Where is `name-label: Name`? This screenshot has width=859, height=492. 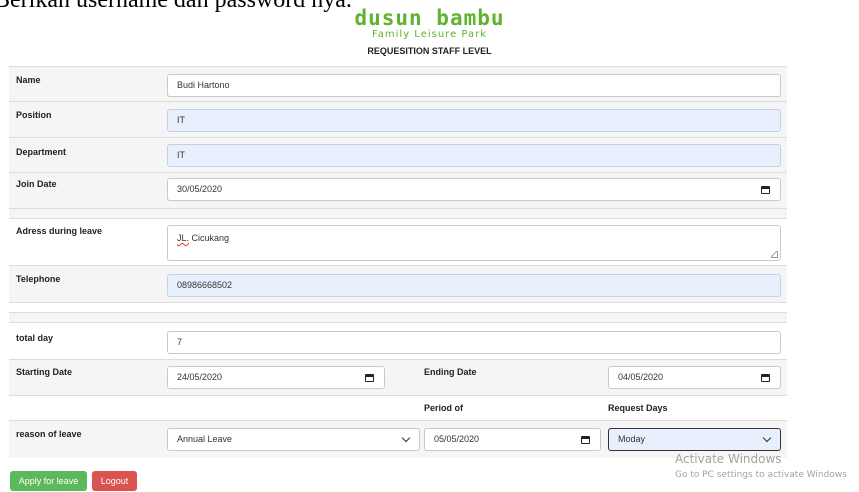 name-label: Name is located at coordinates (28, 80).